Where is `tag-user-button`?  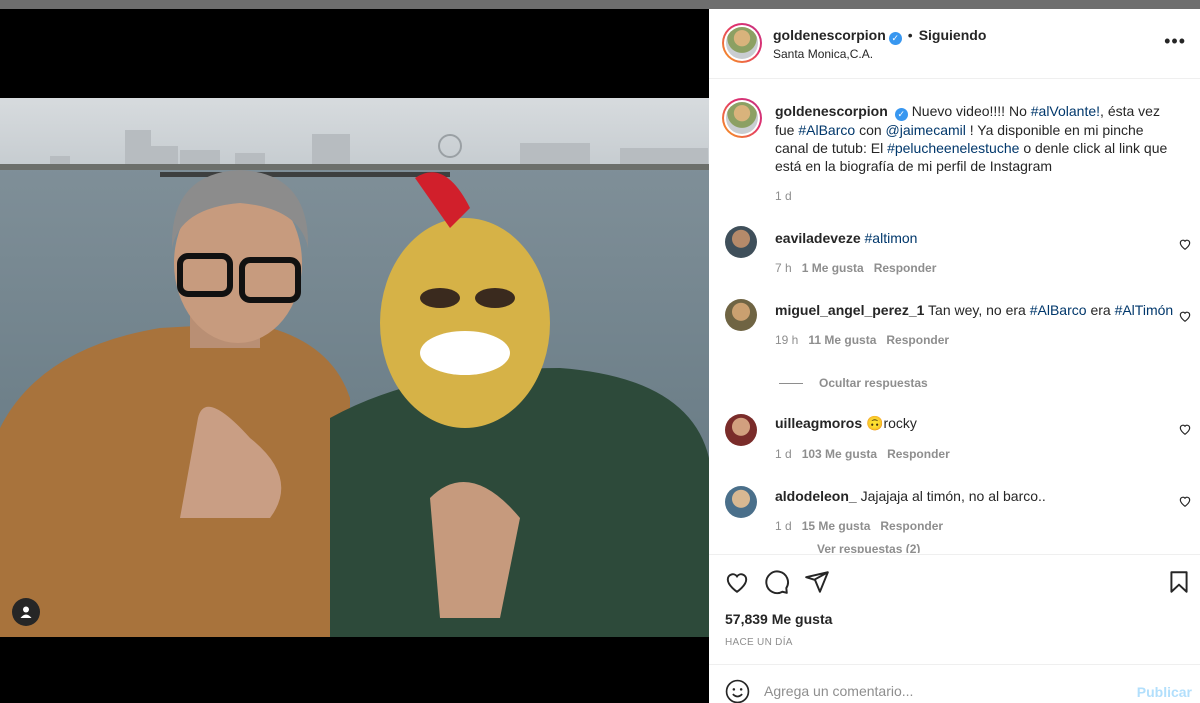
tag-user-button is located at coordinates (26, 612).